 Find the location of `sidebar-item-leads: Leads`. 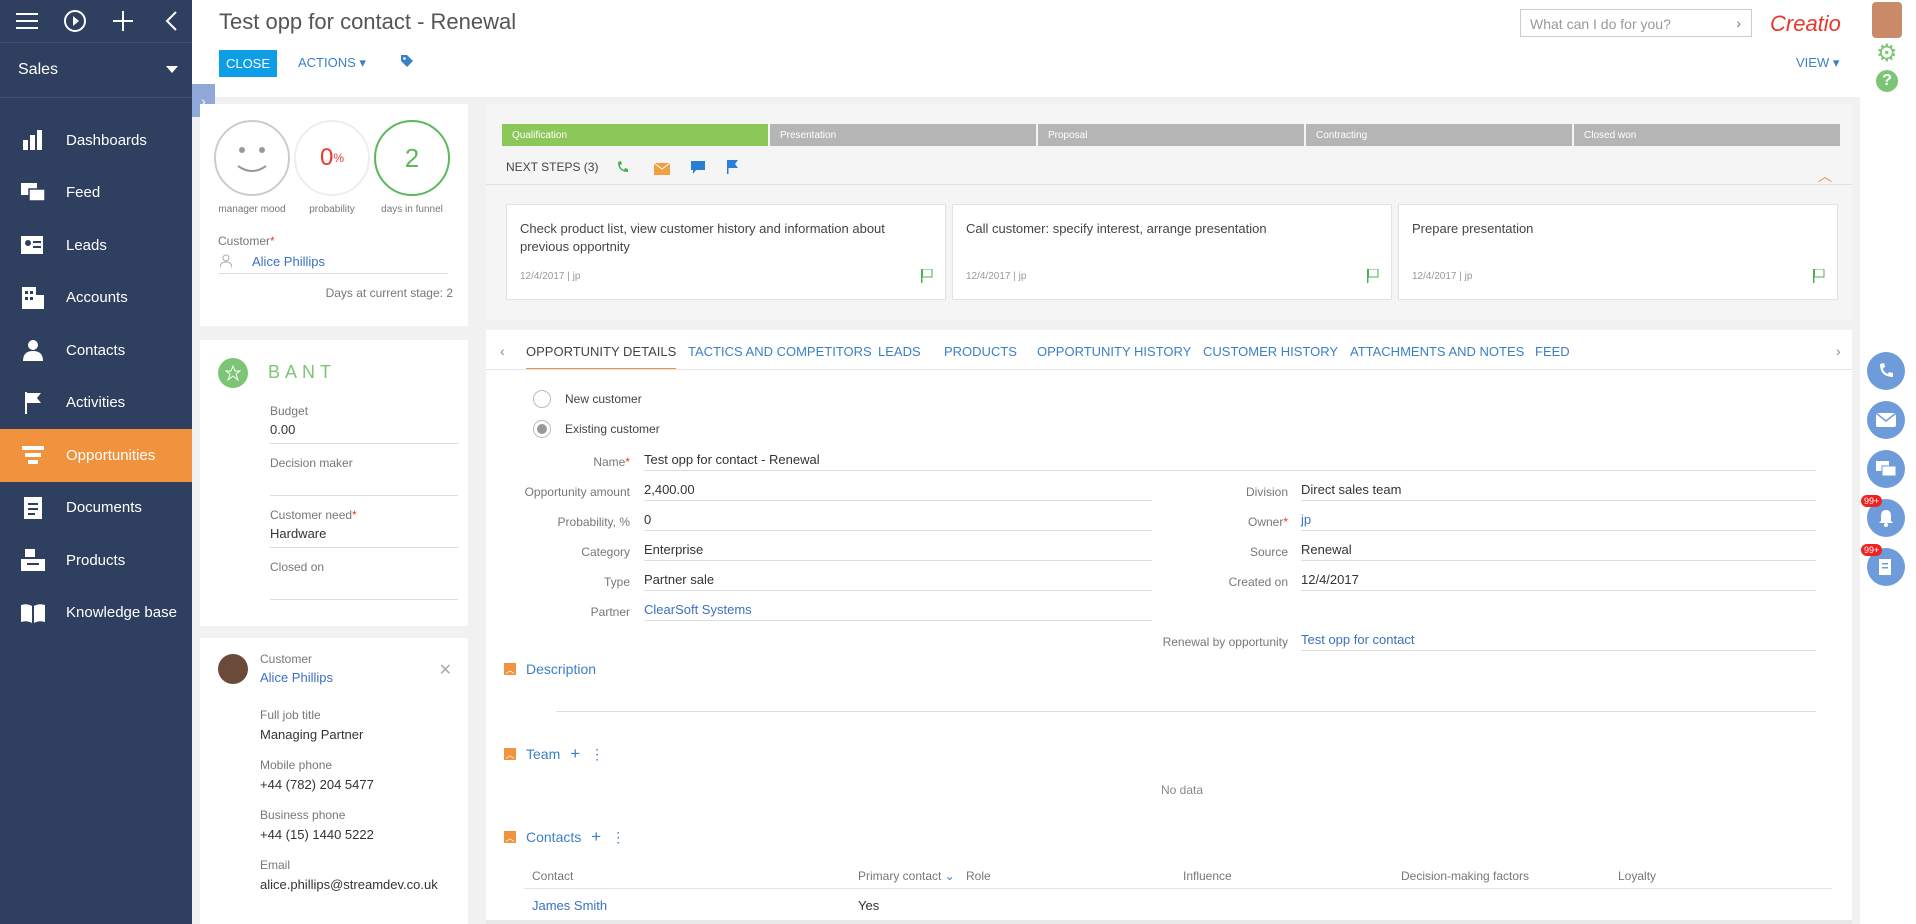

sidebar-item-leads: Leads is located at coordinates (96, 245).